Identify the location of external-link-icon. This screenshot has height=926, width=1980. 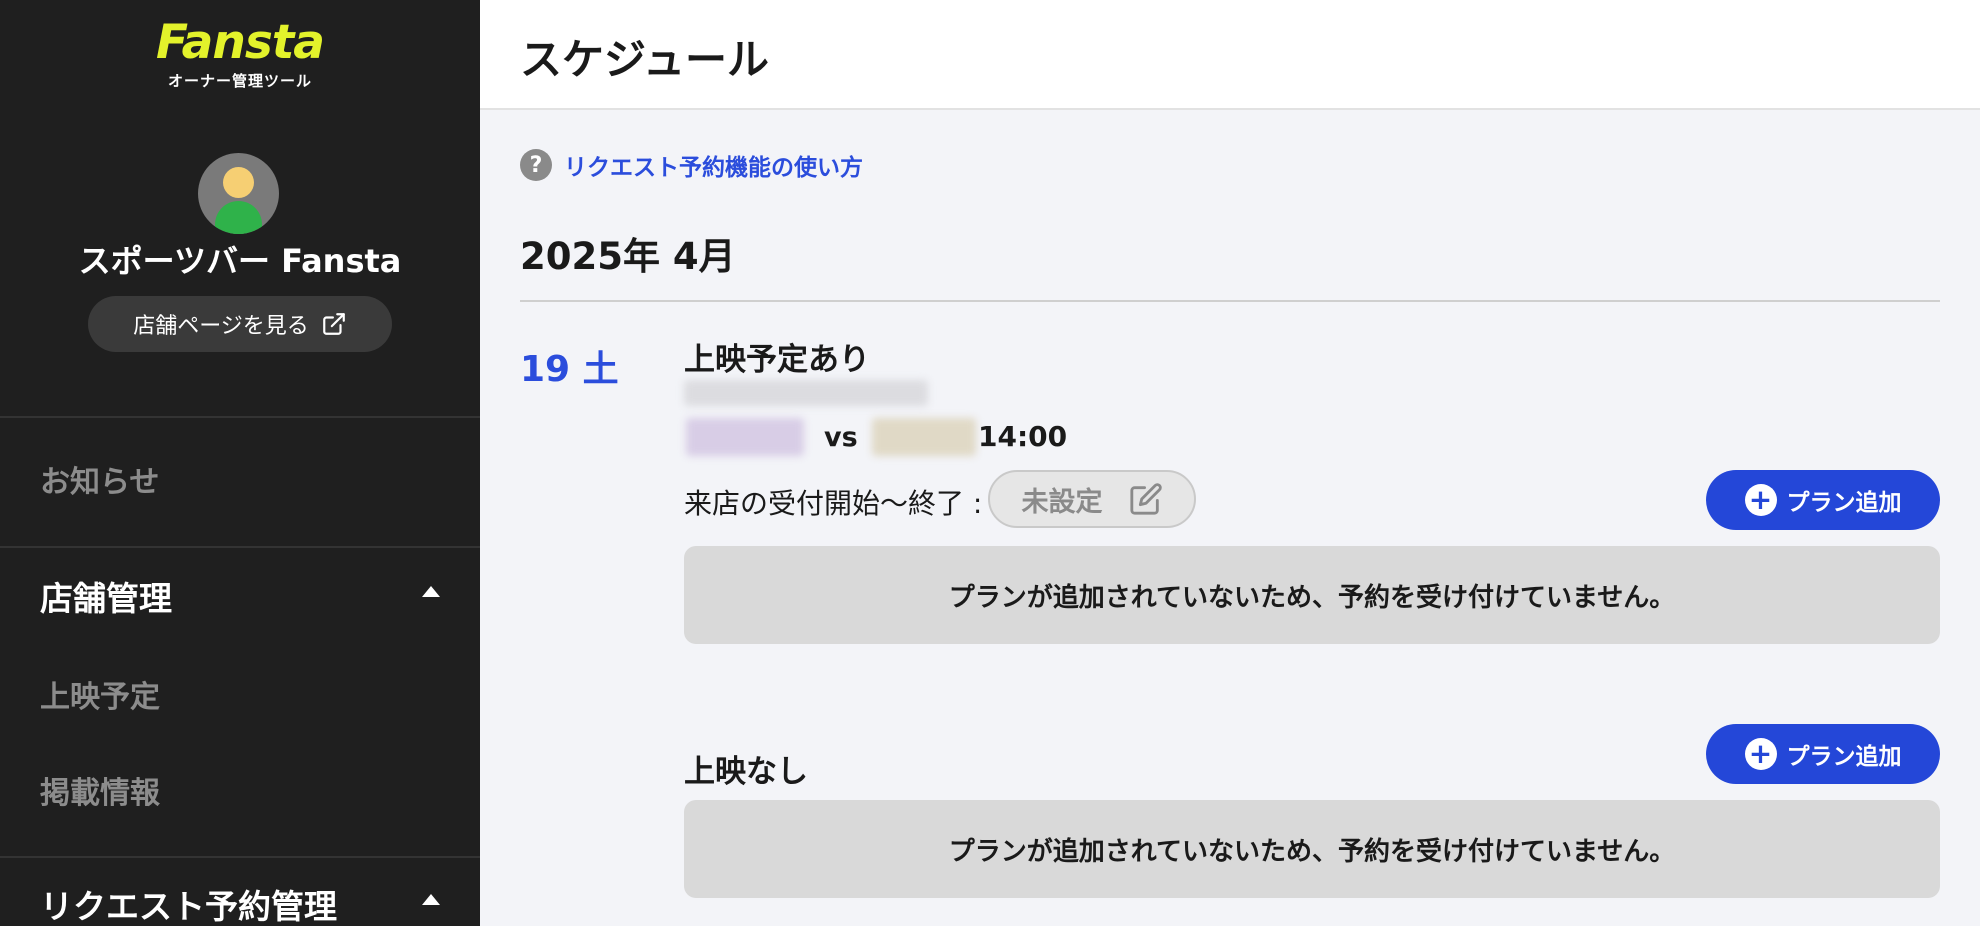
(333, 324).